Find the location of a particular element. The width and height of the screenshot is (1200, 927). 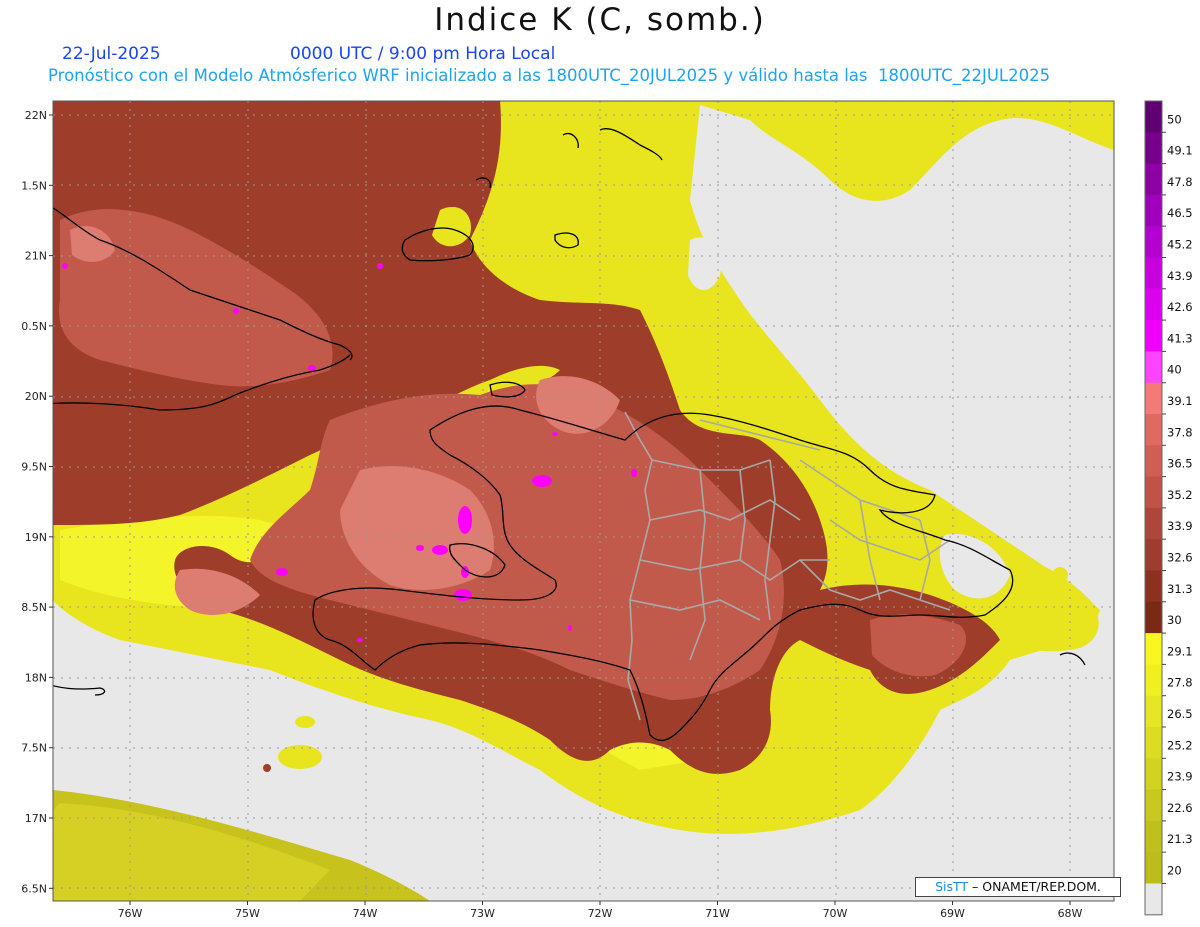

lon-label: 70W is located at coordinates (835, 913).